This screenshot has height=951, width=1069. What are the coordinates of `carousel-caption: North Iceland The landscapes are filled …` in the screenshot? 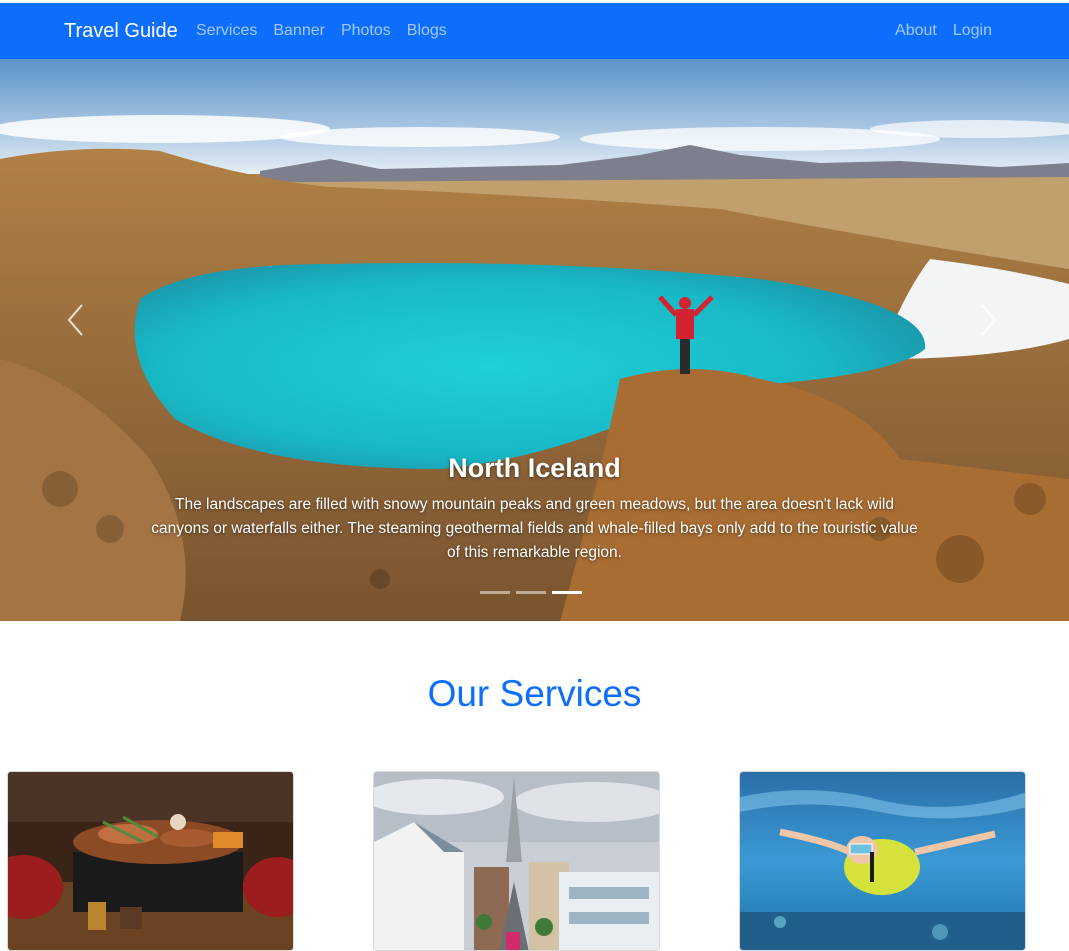 It's located at (534, 508).